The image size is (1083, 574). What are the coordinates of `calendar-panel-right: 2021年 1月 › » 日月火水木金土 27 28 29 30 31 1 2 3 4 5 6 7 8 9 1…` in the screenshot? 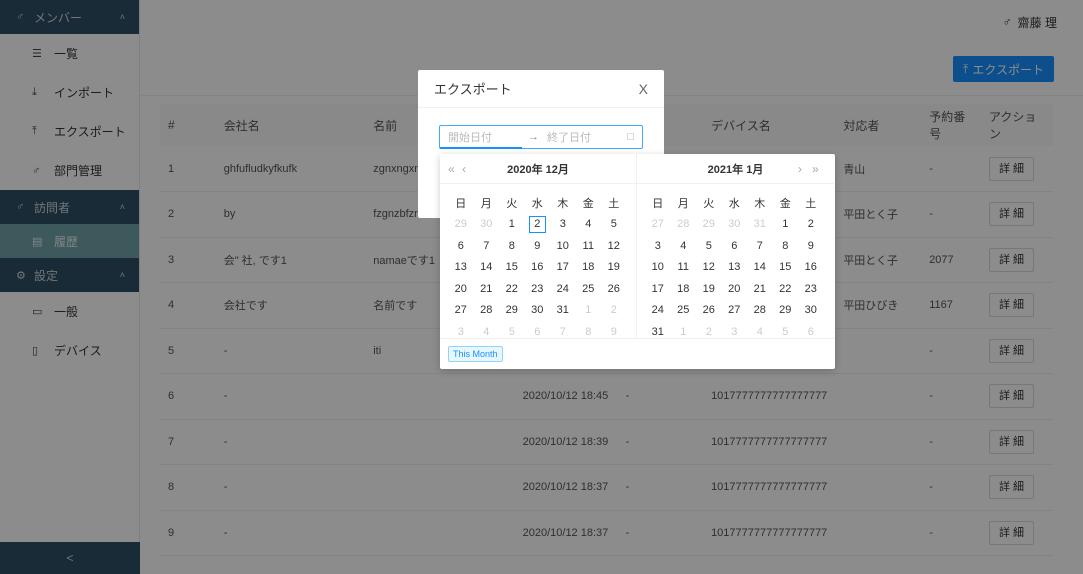 It's located at (735, 248).